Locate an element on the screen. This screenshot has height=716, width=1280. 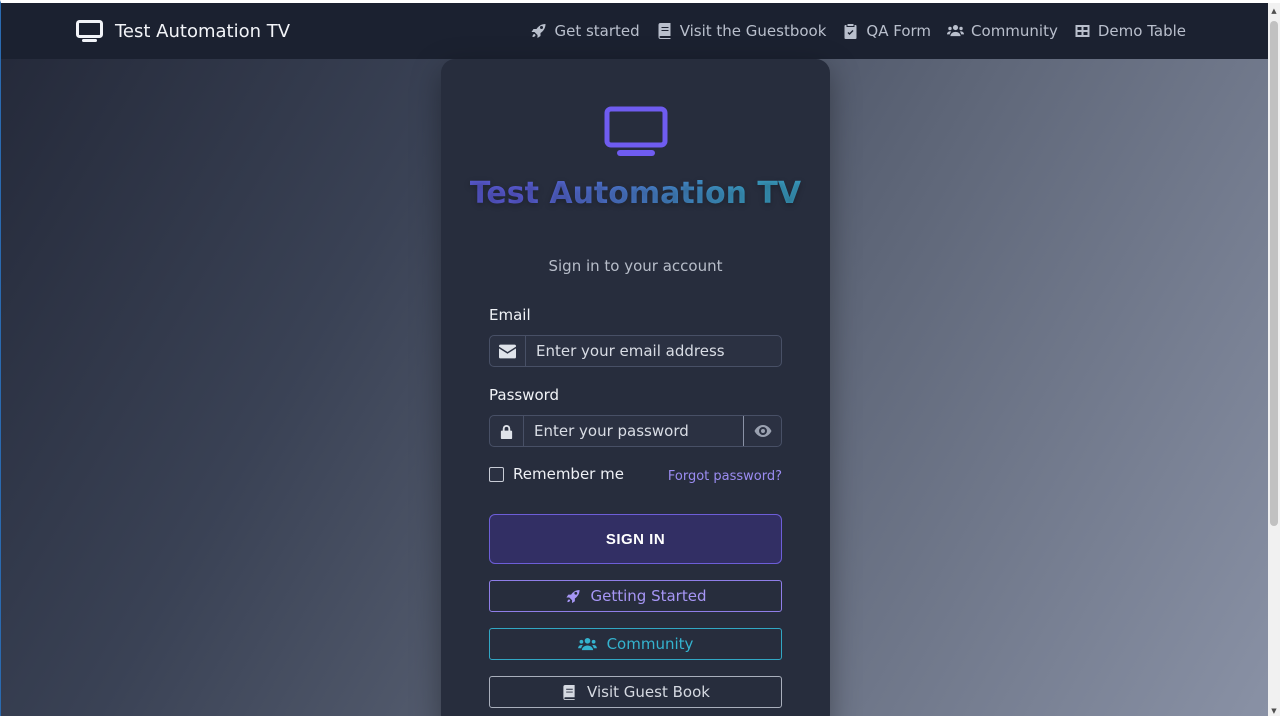
community-button: Community is located at coordinates (635, 644).